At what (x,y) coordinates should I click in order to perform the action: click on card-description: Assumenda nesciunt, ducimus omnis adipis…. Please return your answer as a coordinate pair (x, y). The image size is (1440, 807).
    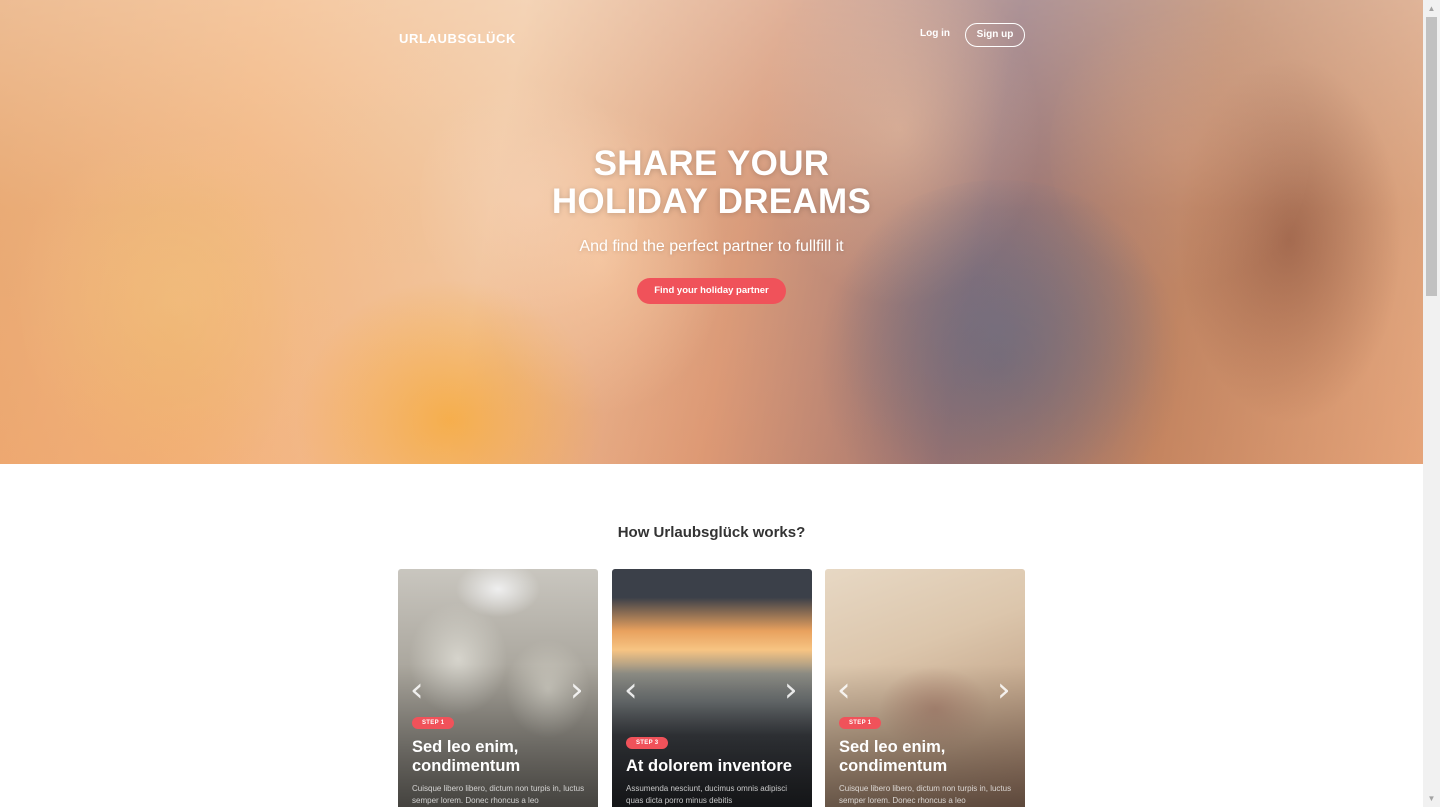
    Looking at the image, I should click on (706, 794).